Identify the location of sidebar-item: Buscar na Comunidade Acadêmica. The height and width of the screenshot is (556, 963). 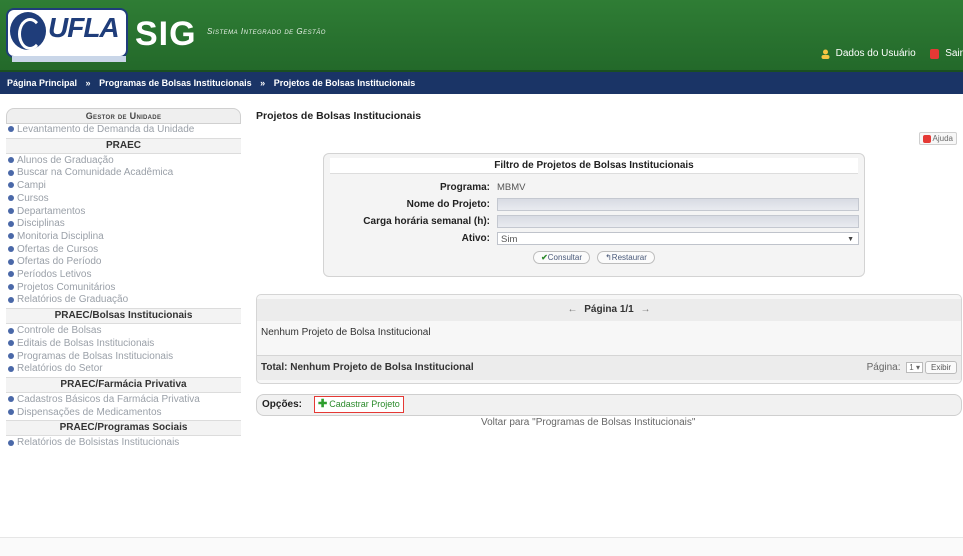
(123, 173).